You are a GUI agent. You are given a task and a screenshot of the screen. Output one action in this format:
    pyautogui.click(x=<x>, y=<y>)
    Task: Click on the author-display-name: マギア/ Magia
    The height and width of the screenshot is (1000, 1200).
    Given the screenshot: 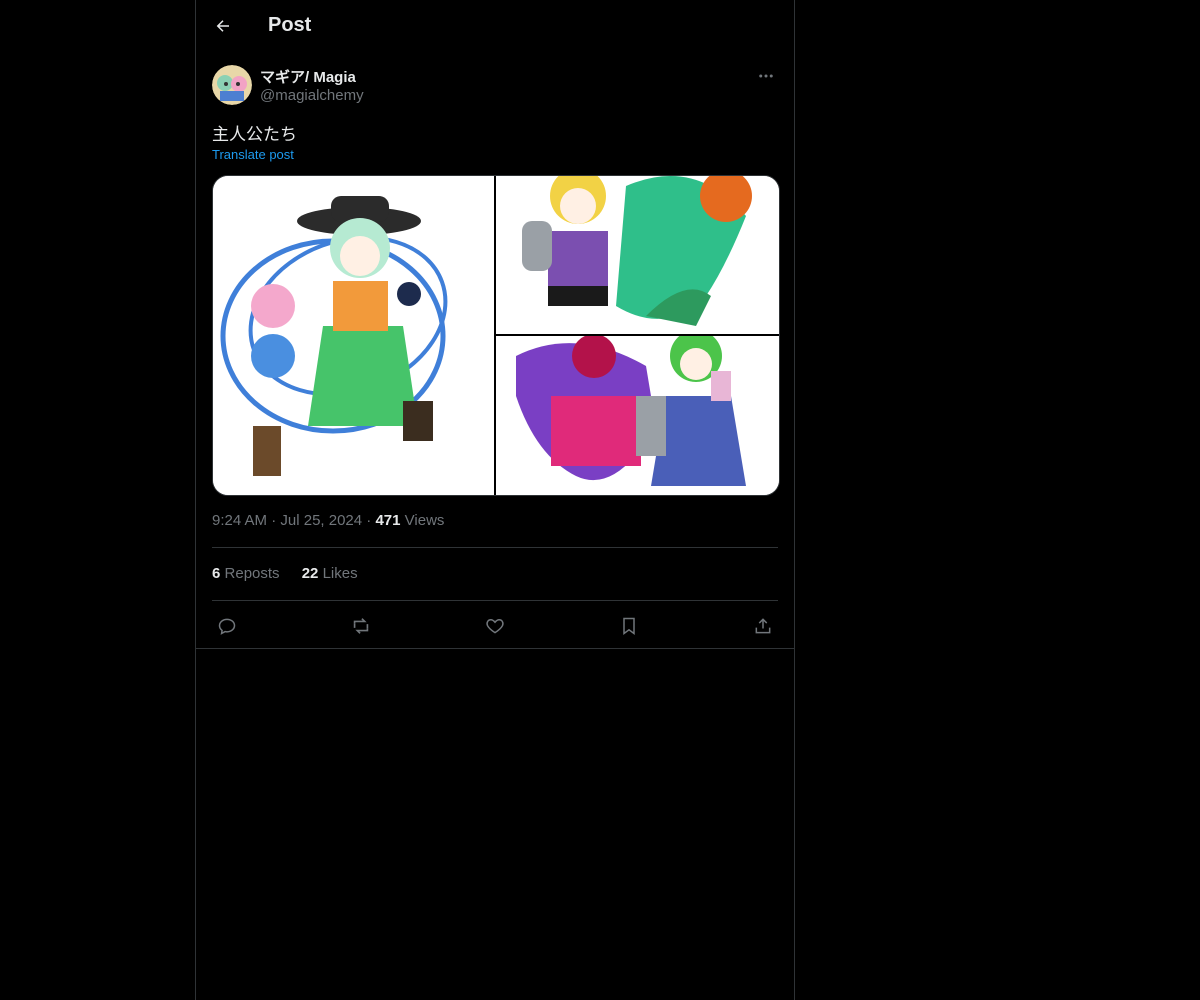 What is the action you would take?
    pyautogui.click(x=308, y=76)
    